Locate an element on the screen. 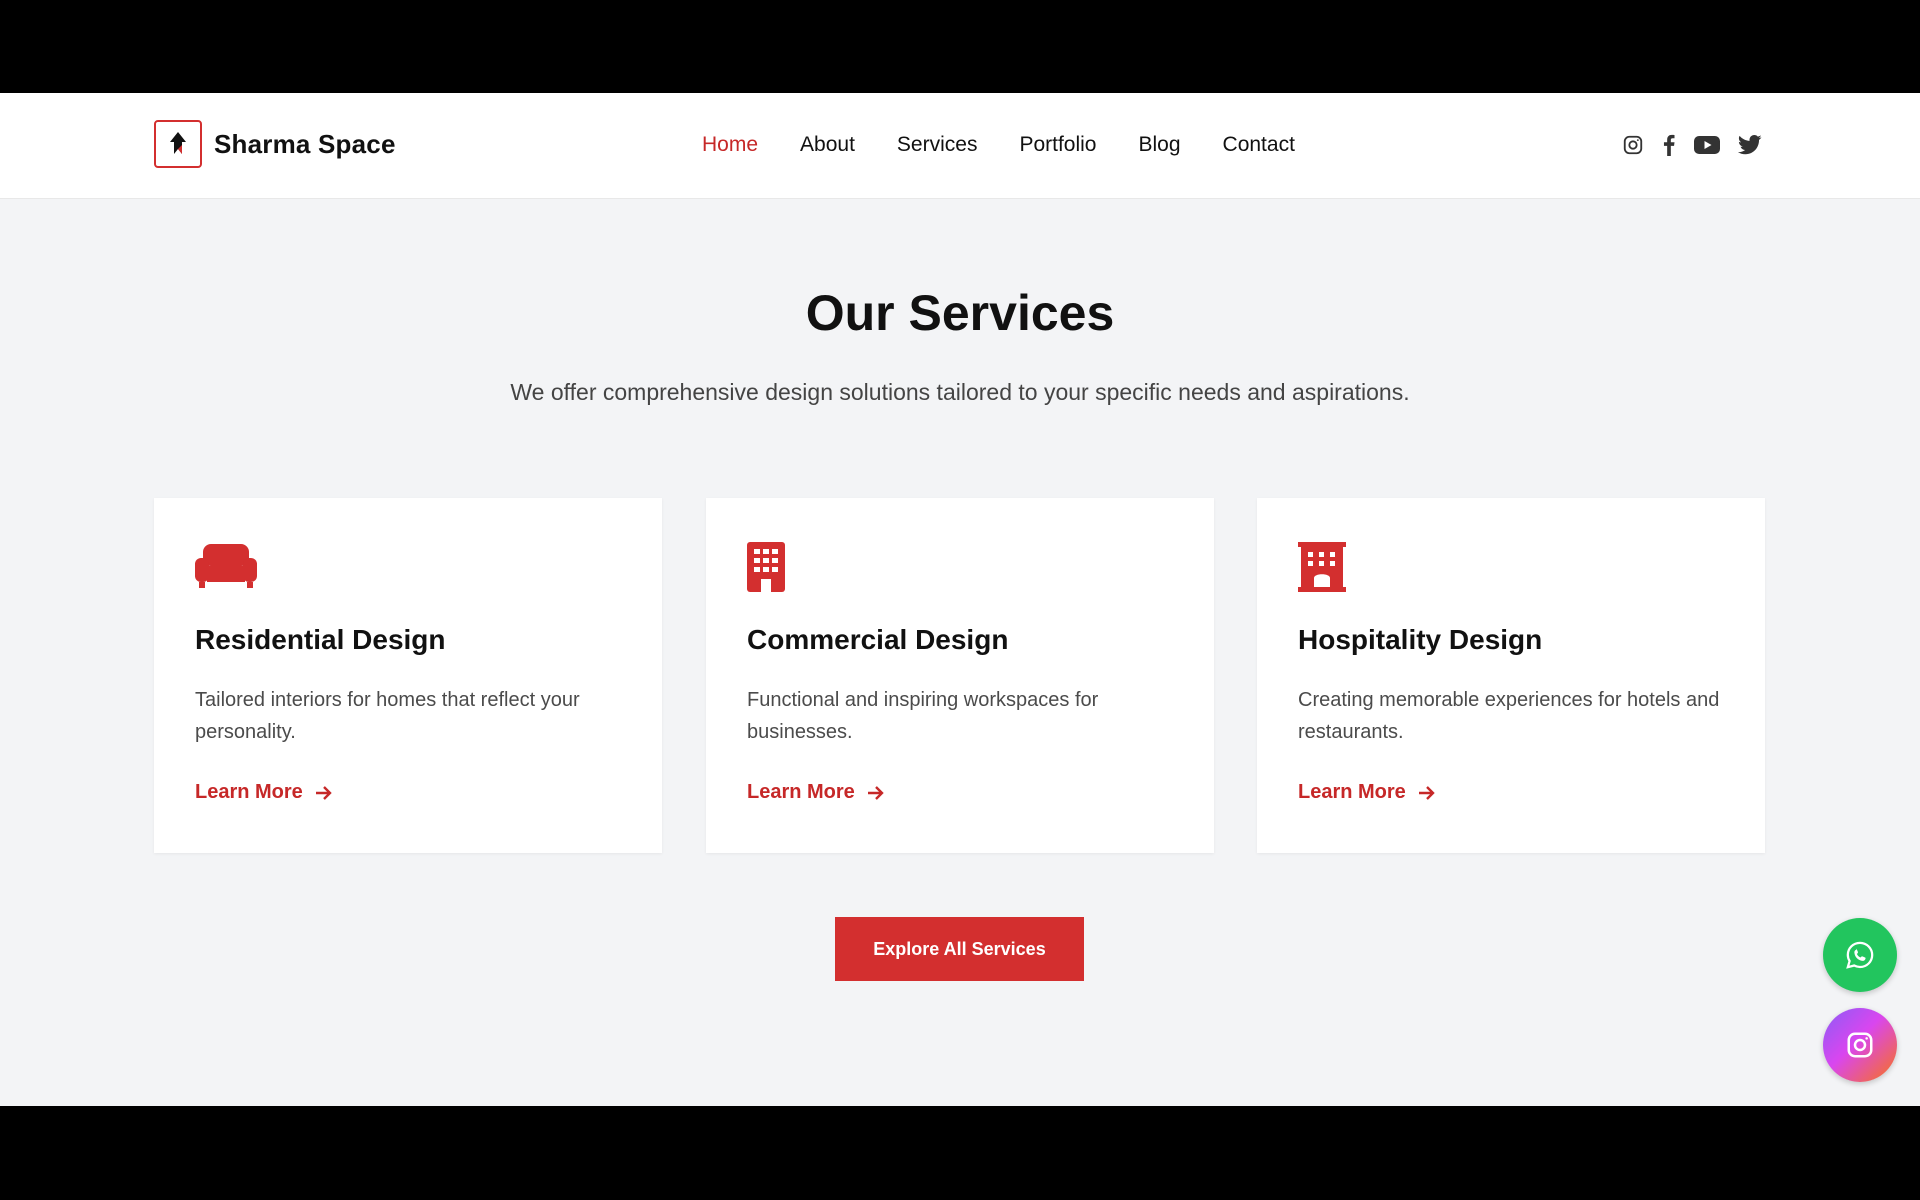 This screenshot has height=1200, width=1920. whatsapp-button is located at coordinates (1860, 955).